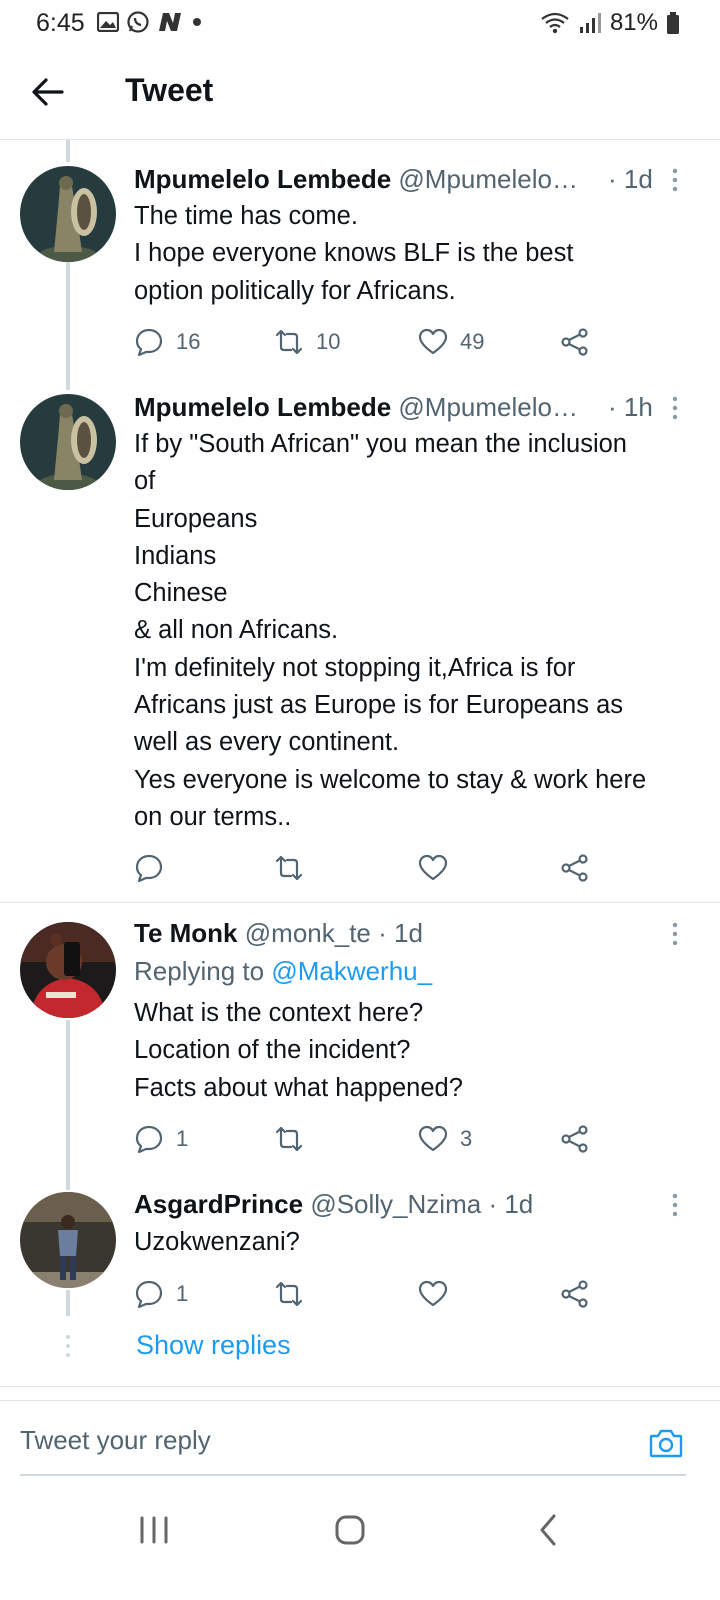 The image size is (720, 1600). Describe the element at coordinates (451, 342) in the screenshot. I see `like-button: 49` at that location.